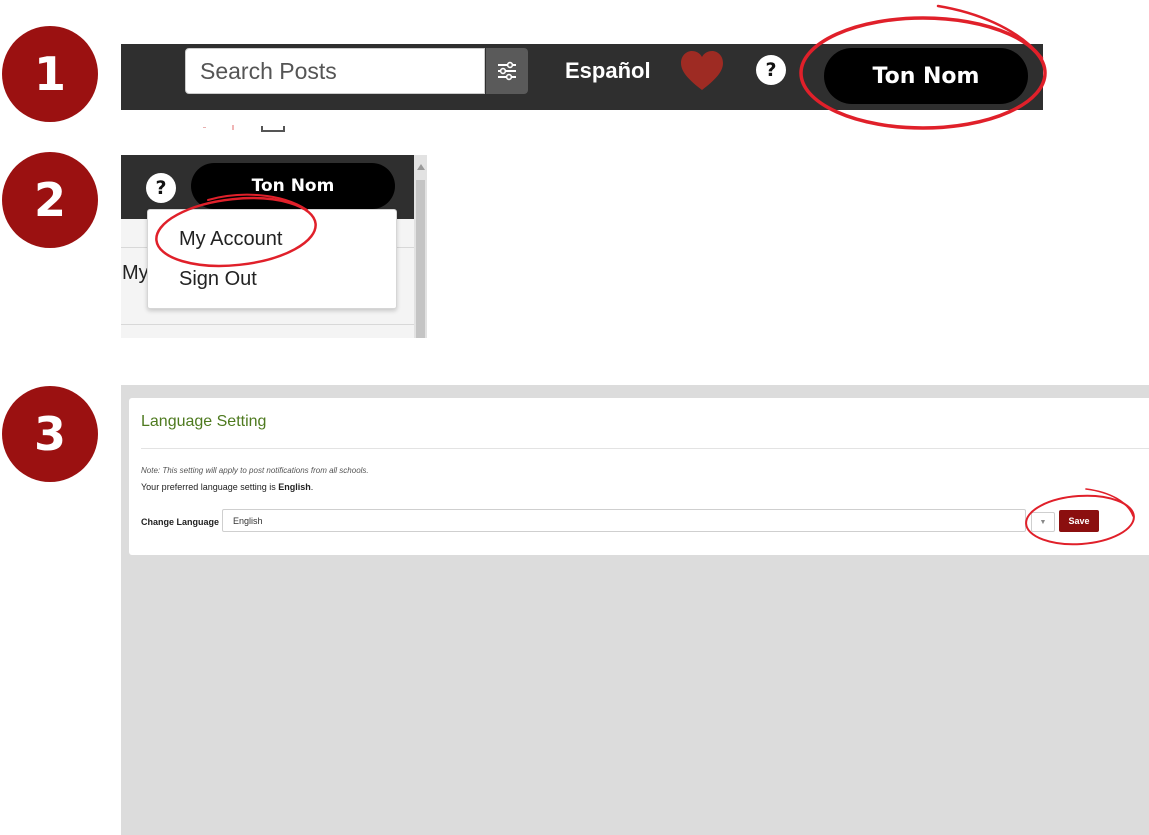 The image size is (1149, 835). What do you see at coordinates (50, 434) in the screenshot?
I see `step-3-badge: 3` at bounding box center [50, 434].